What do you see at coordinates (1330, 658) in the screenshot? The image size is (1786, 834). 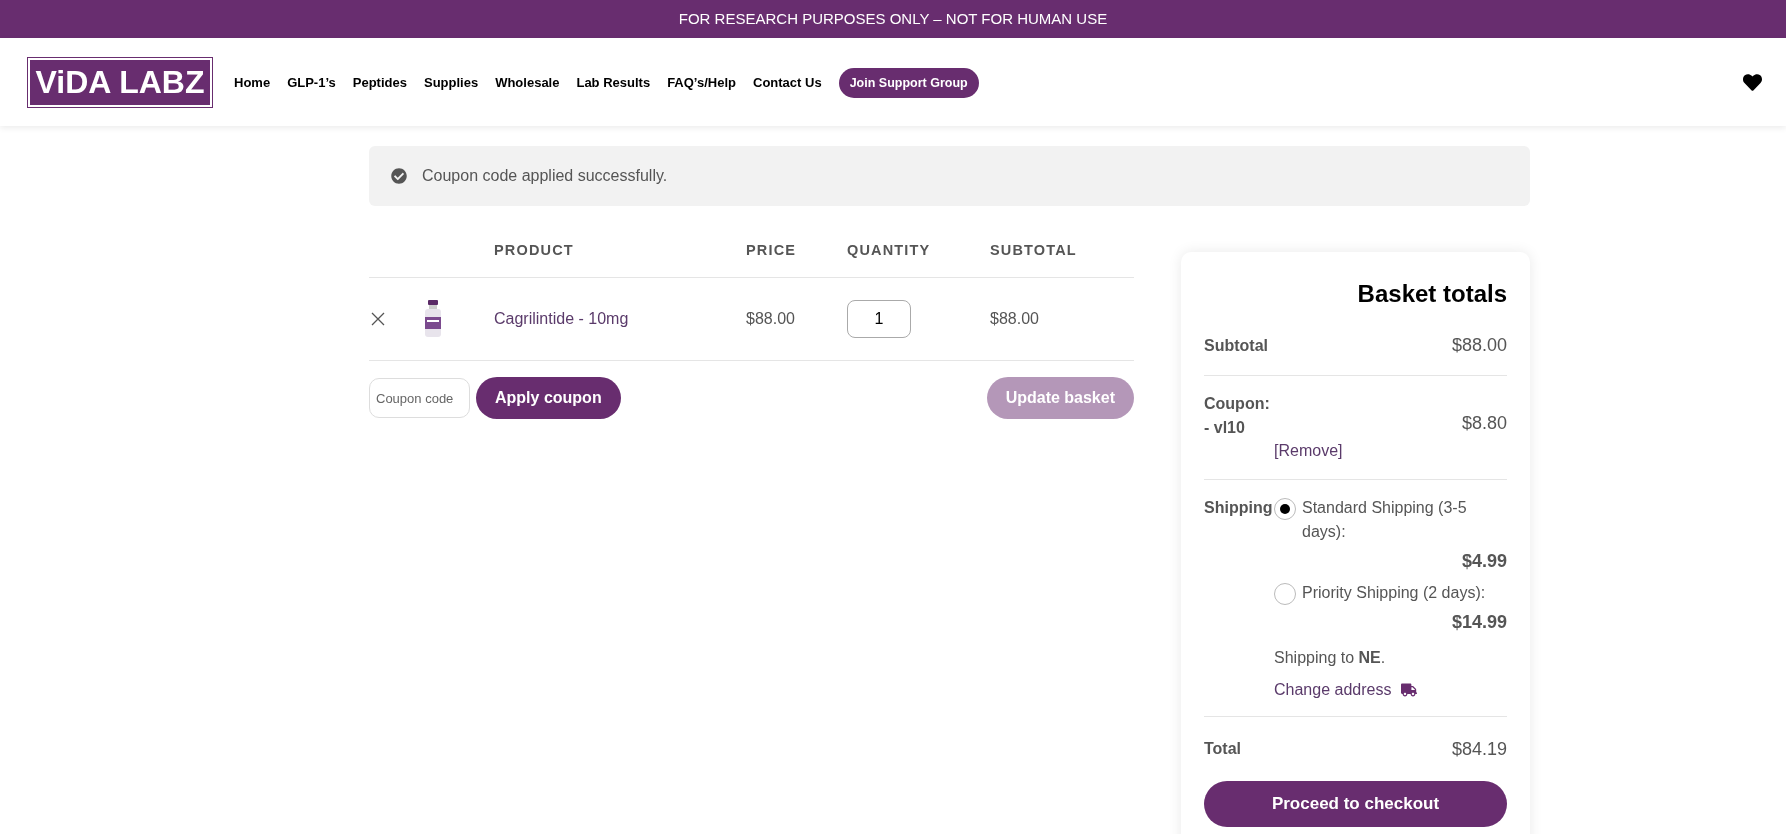 I see `shipping-destination: Shipping to NE.` at bounding box center [1330, 658].